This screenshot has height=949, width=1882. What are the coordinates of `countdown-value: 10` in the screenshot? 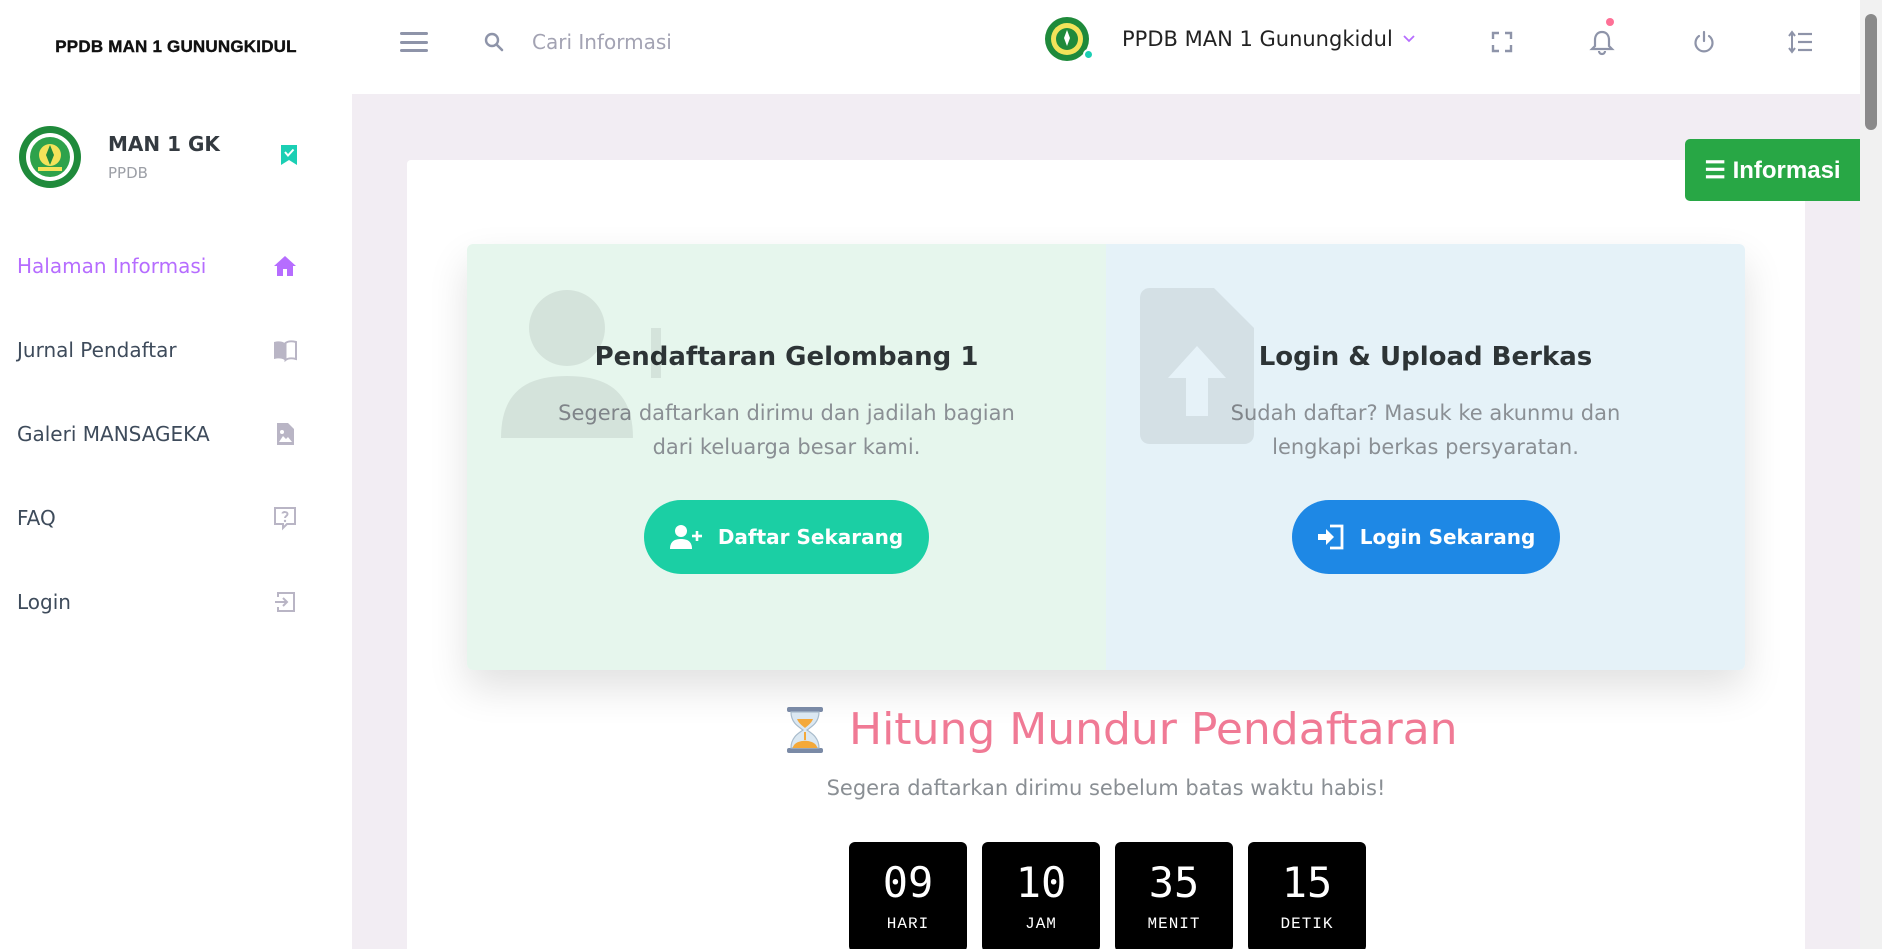 It's located at (1041, 882).